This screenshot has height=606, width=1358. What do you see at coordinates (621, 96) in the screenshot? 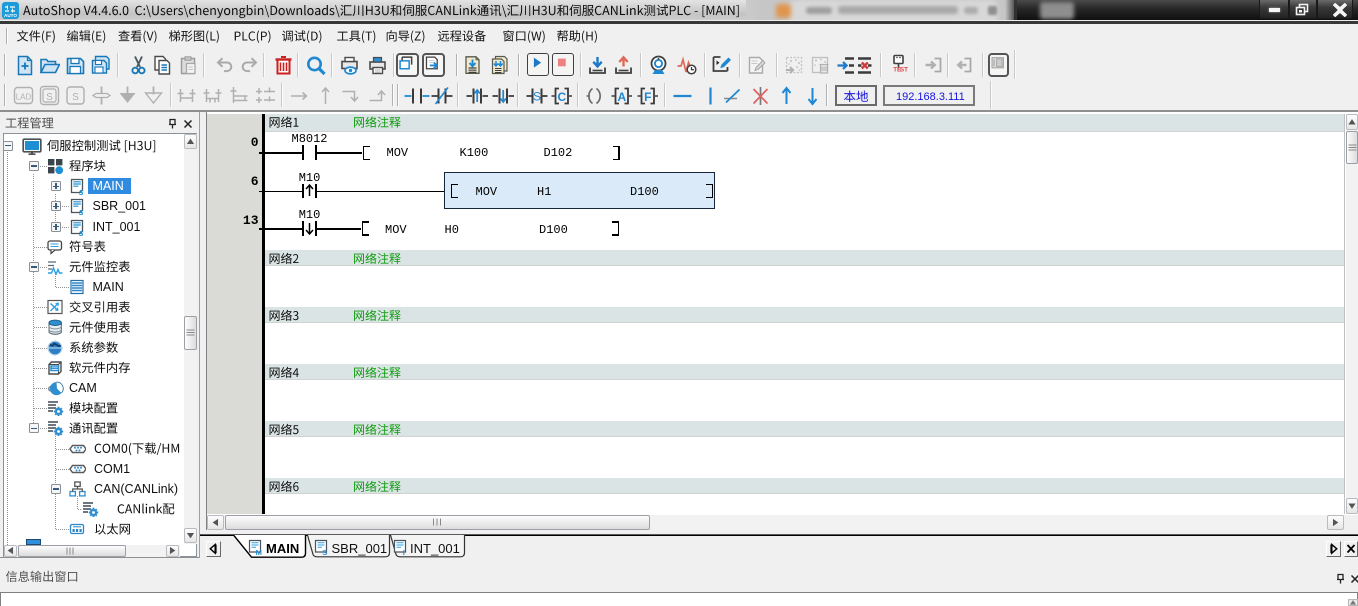
I see `svg-text: A` at bounding box center [621, 96].